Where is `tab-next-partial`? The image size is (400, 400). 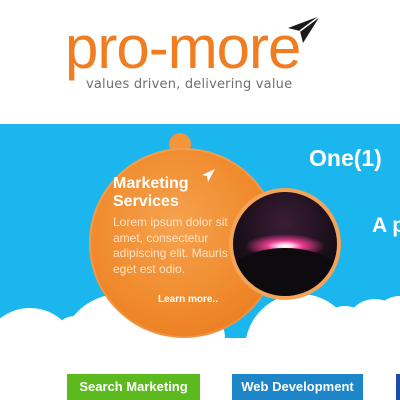
tab-next-partial is located at coordinates (398, 387).